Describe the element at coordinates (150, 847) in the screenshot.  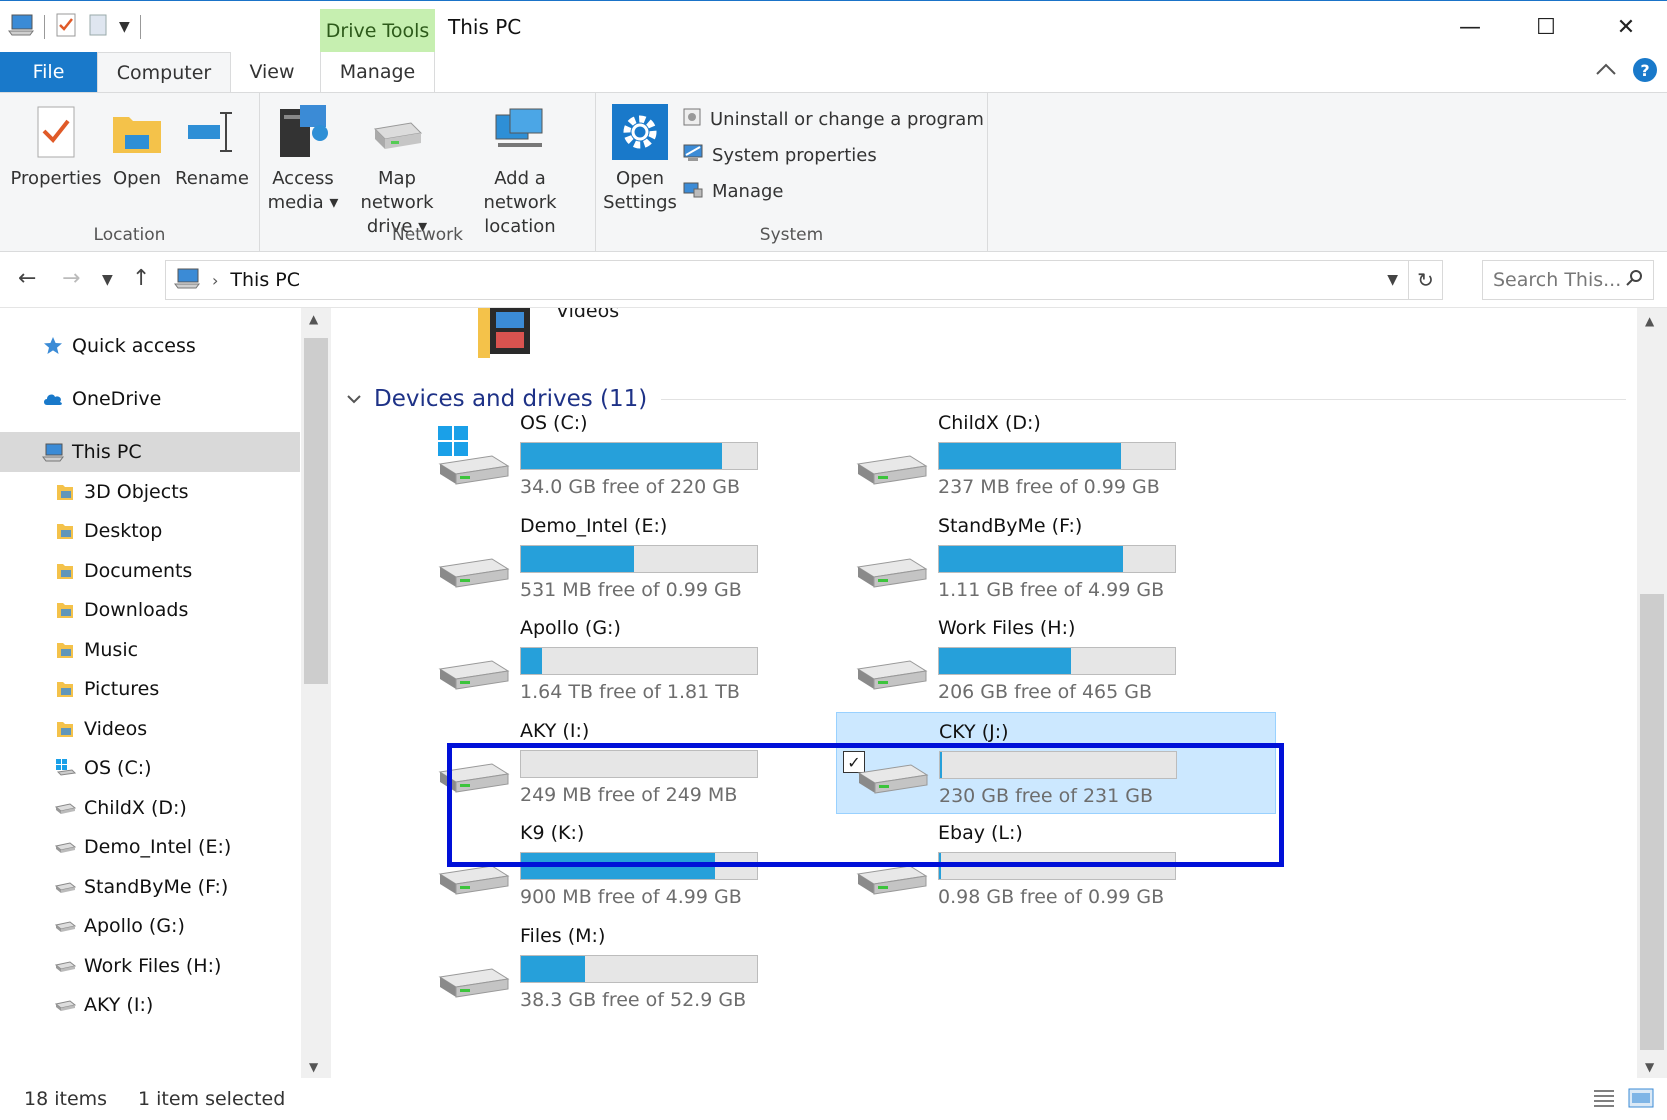
I see `sidebar-item: Demo_Intel (E:)` at that location.